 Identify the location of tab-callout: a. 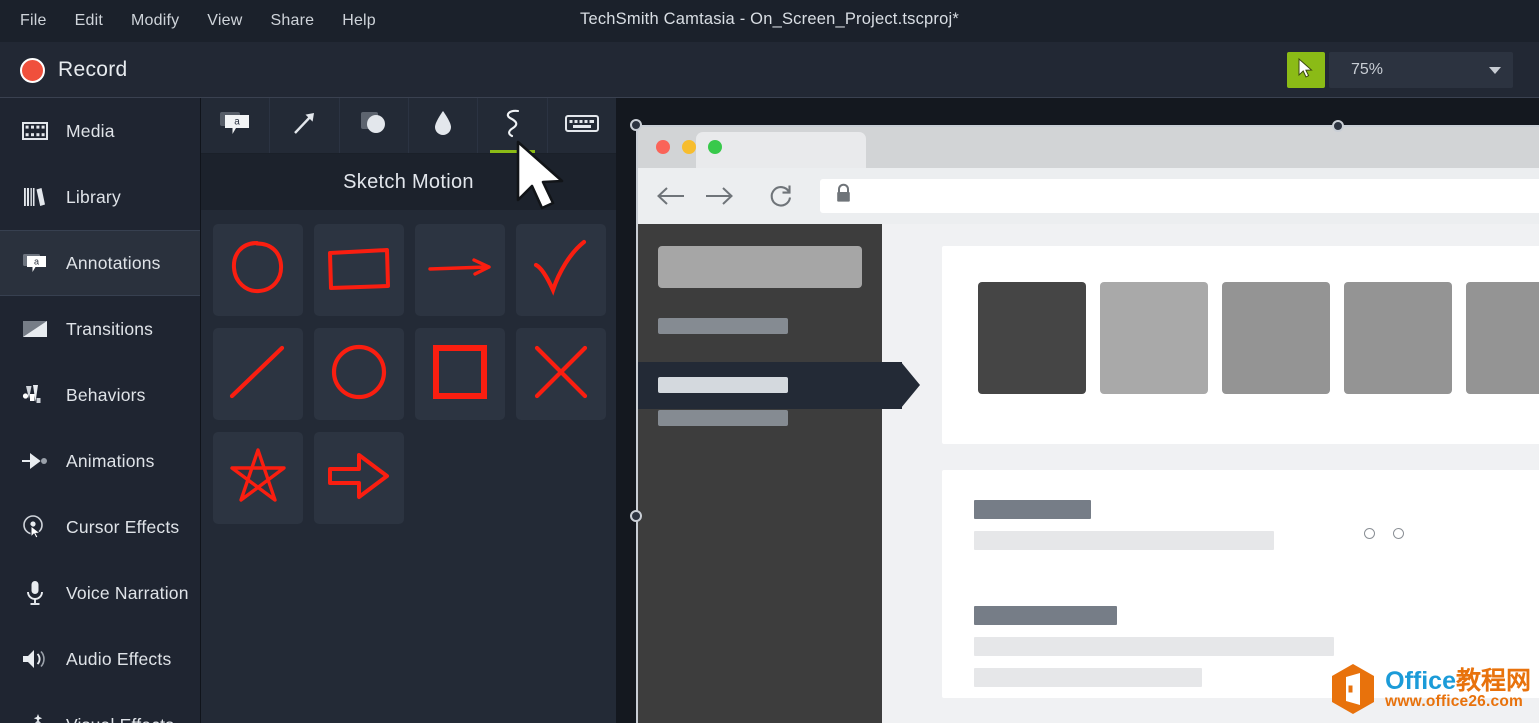
(236, 125).